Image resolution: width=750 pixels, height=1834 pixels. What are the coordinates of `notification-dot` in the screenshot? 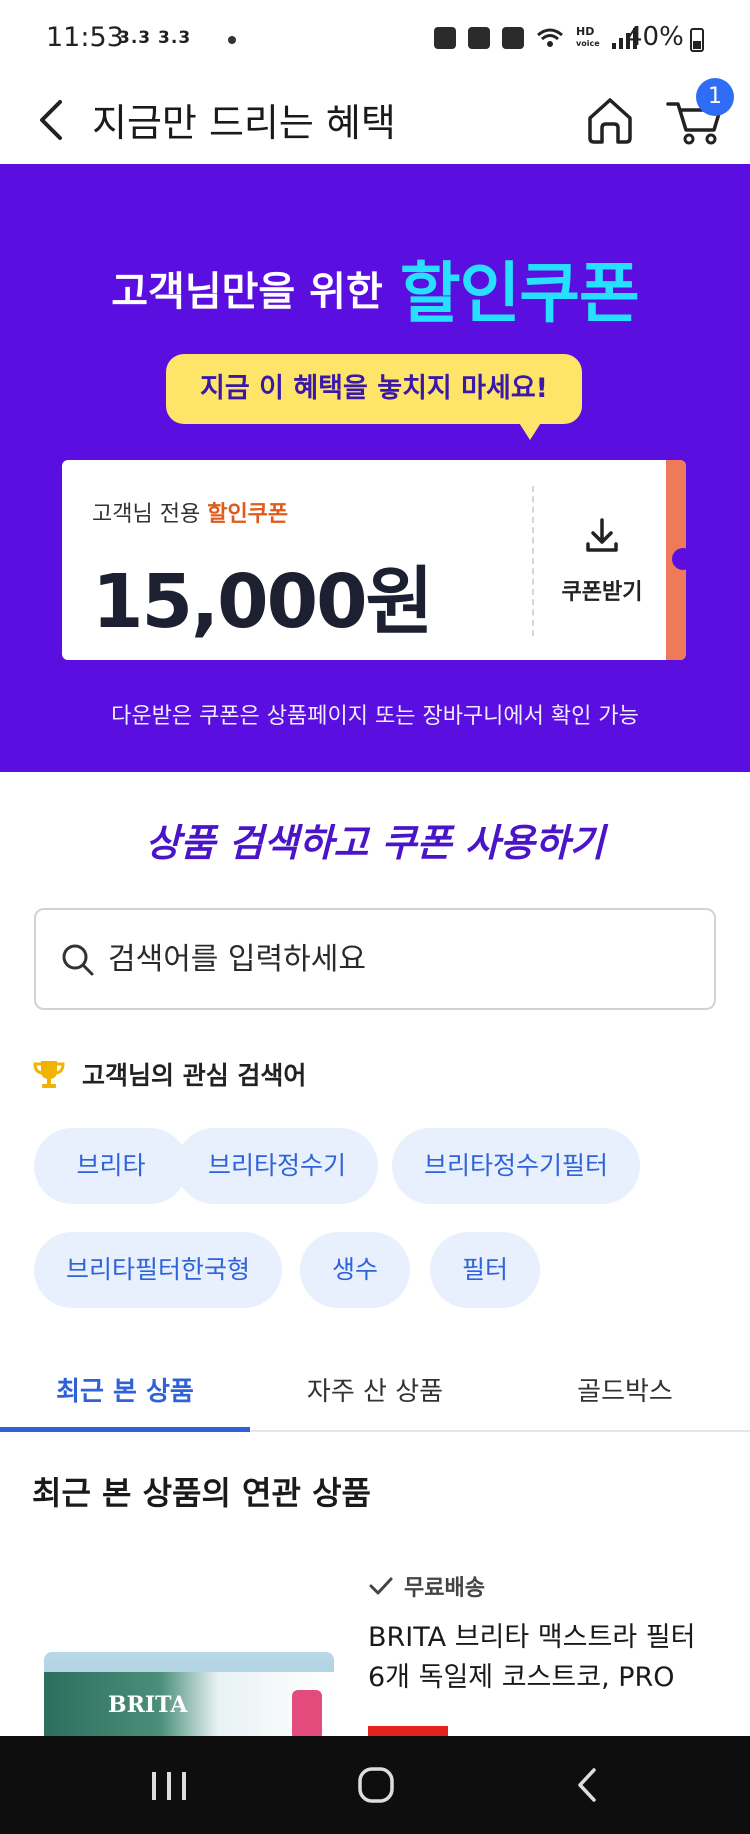 It's located at (232, 40).